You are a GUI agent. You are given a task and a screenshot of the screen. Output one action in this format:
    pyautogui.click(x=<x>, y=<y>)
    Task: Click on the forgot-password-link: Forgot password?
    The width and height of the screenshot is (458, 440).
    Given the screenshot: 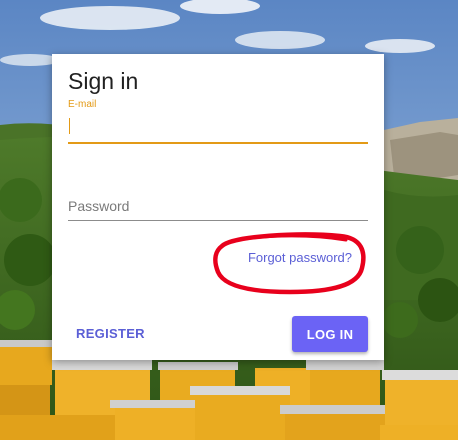 What is the action you would take?
    pyautogui.click(x=300, y=257)
    